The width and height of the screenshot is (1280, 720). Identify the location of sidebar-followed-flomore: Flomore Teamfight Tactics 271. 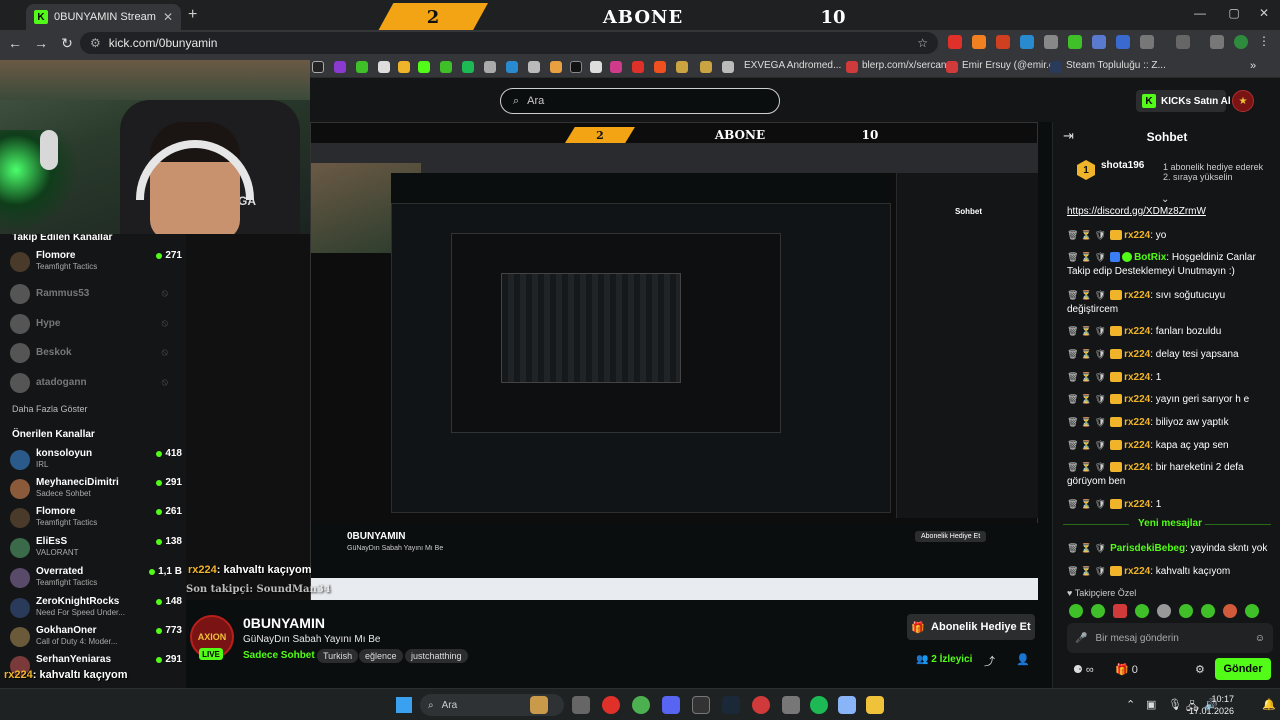
(96, 264).